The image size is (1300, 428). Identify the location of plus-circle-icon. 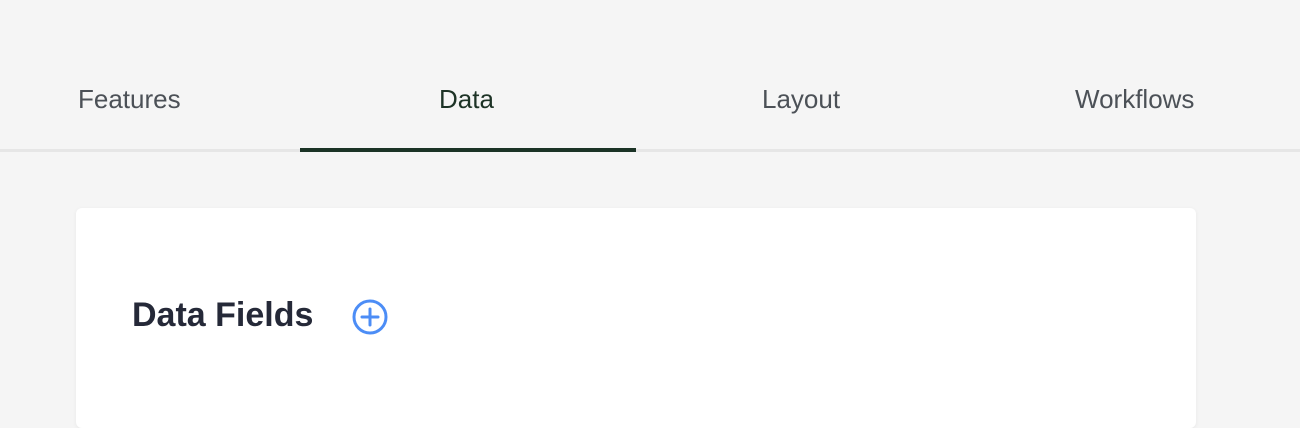
(370, 317).